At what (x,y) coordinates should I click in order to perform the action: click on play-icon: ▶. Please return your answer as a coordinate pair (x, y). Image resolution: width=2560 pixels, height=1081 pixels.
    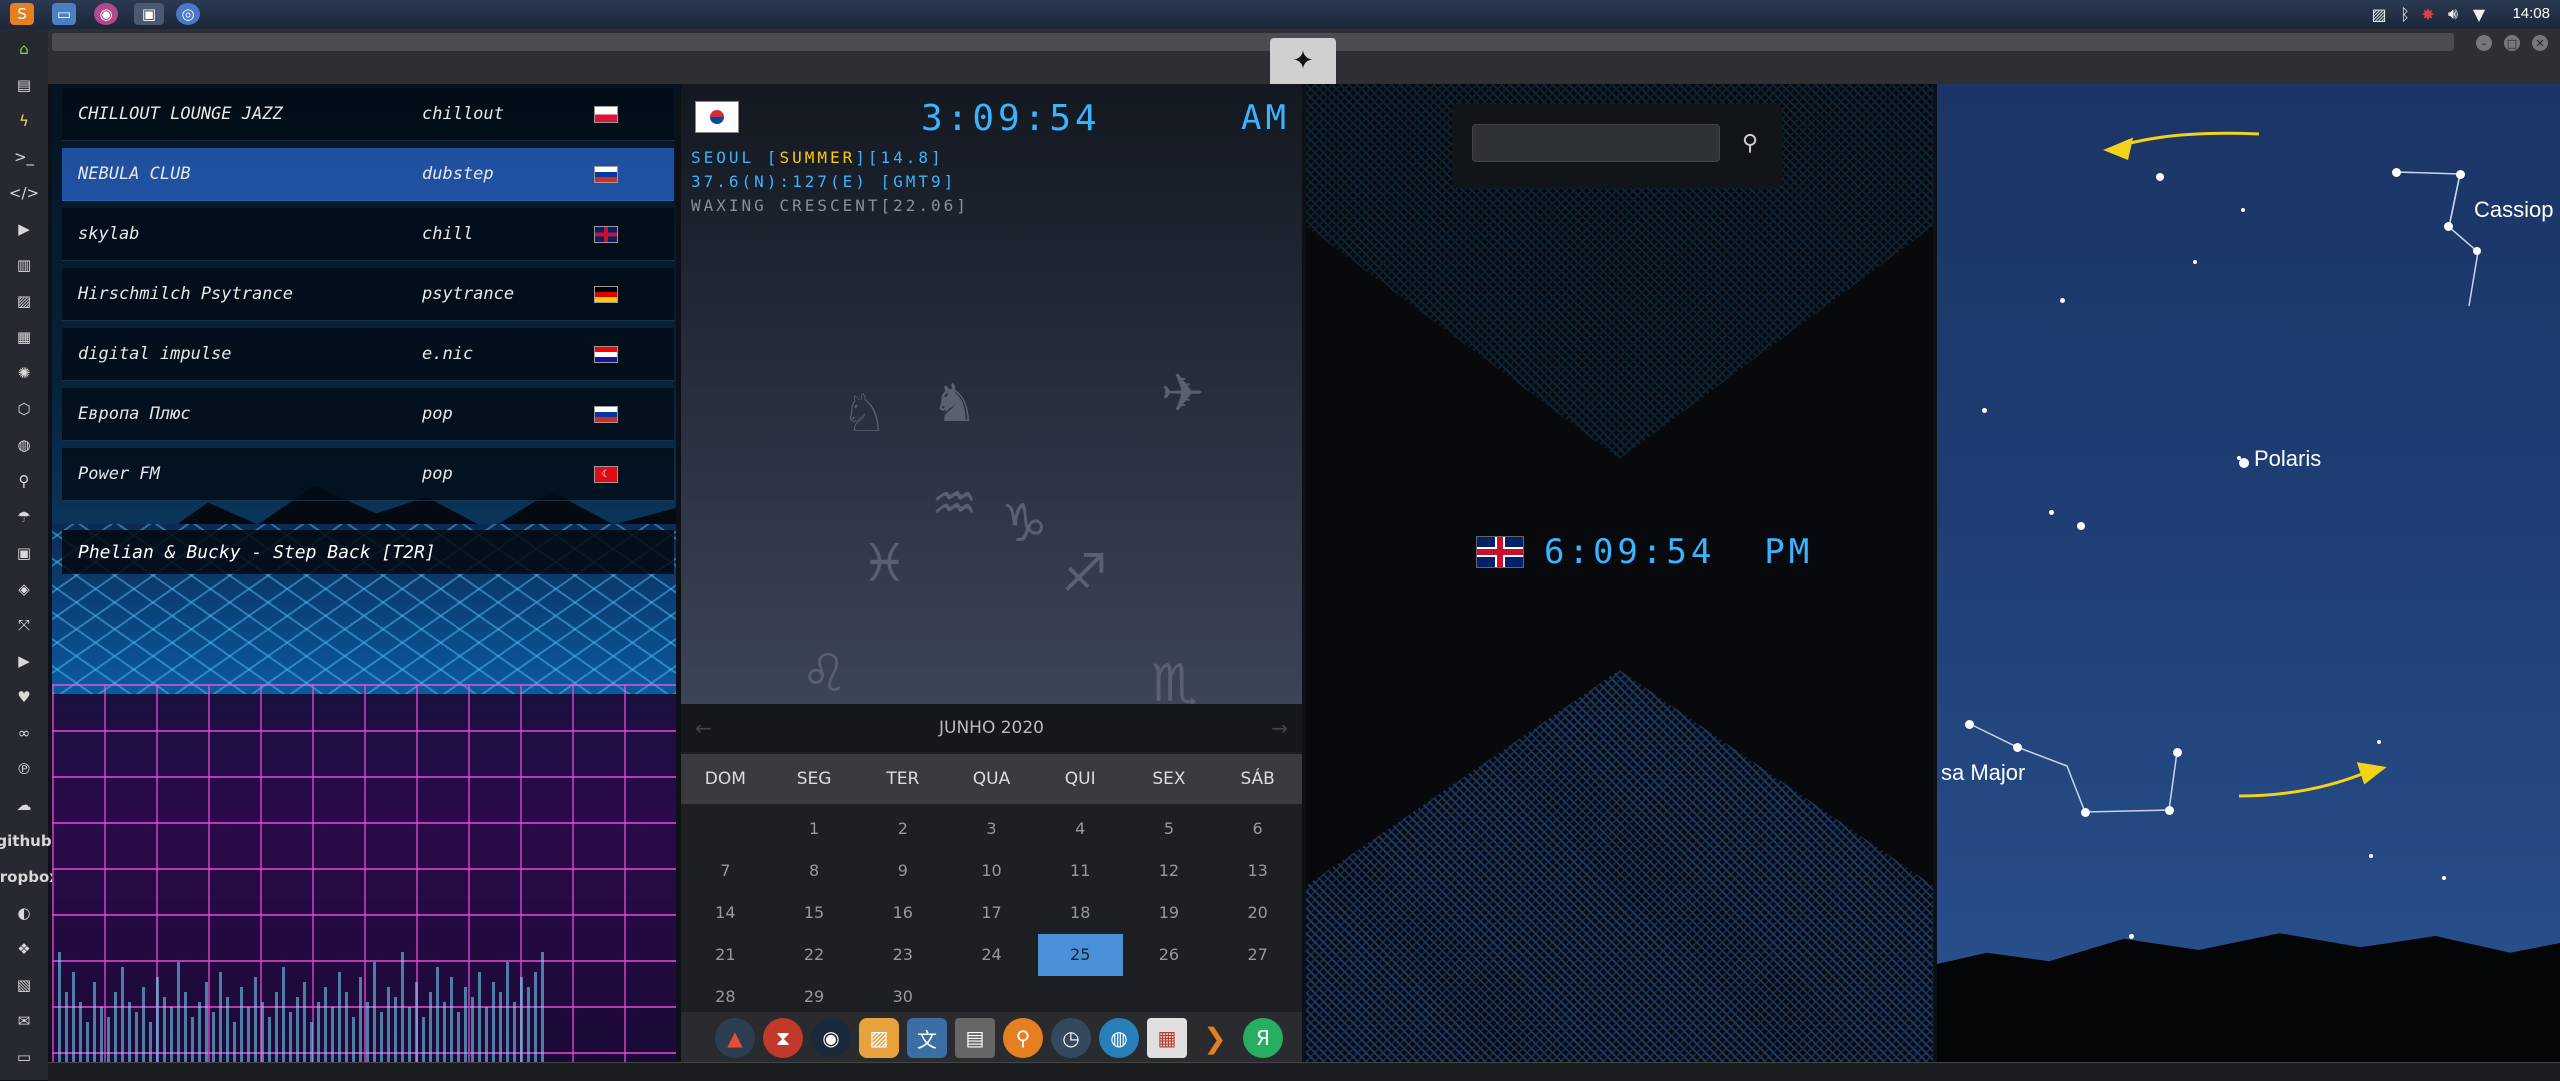
    Looking at the image, I should click on (24, 229).